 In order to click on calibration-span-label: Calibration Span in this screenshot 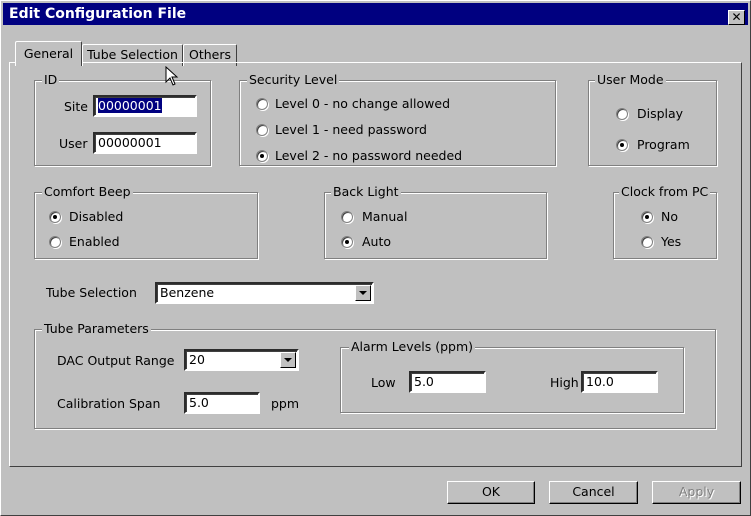, I will do `click(109, 403)`.